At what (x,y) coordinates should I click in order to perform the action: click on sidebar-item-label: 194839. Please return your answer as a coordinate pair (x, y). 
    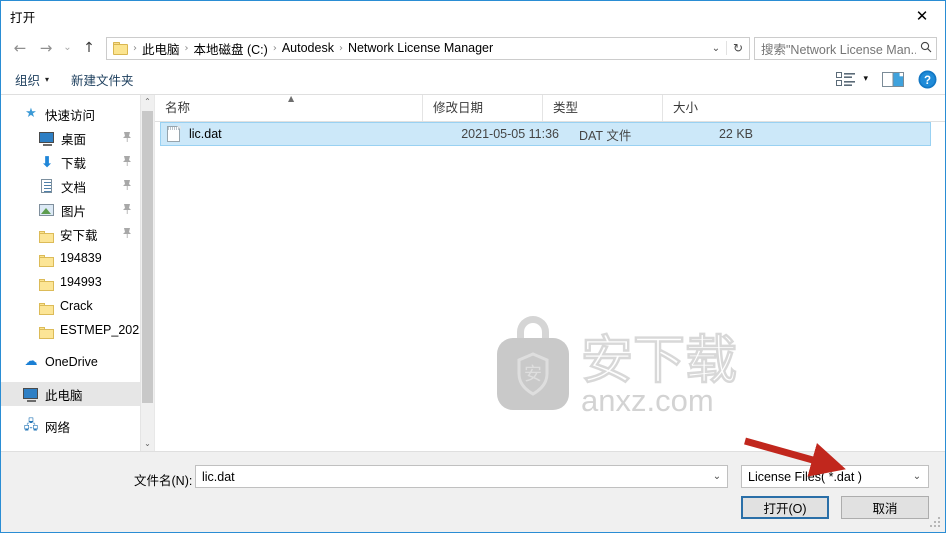
    Looking at the image, I should click on (81, 258).